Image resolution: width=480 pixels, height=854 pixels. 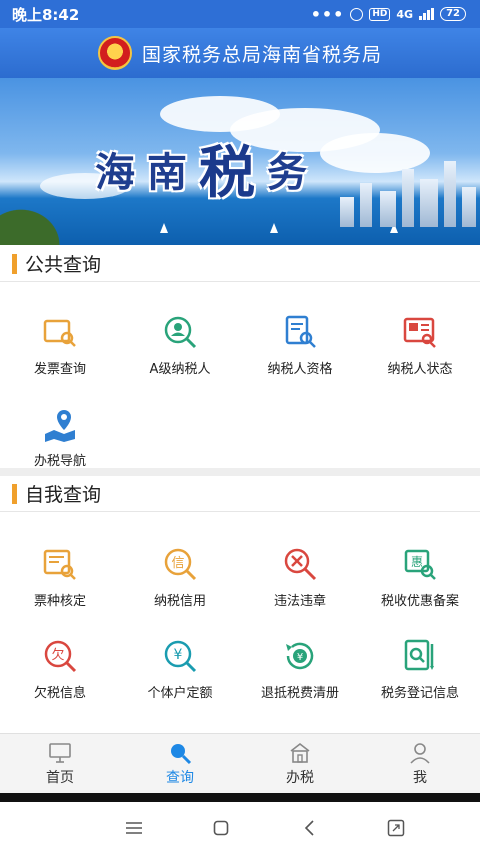 I want to click on tax-arrears-icon: 欠, so click(x=60, y=656).